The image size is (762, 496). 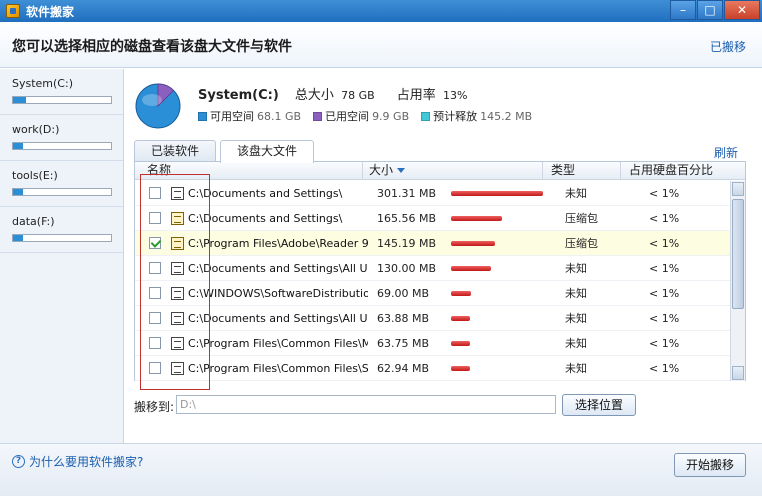 What do you see at coordinates (738, 189) in the screenshot?
I see `scroll-up-button` at bounding box center [738, 189].